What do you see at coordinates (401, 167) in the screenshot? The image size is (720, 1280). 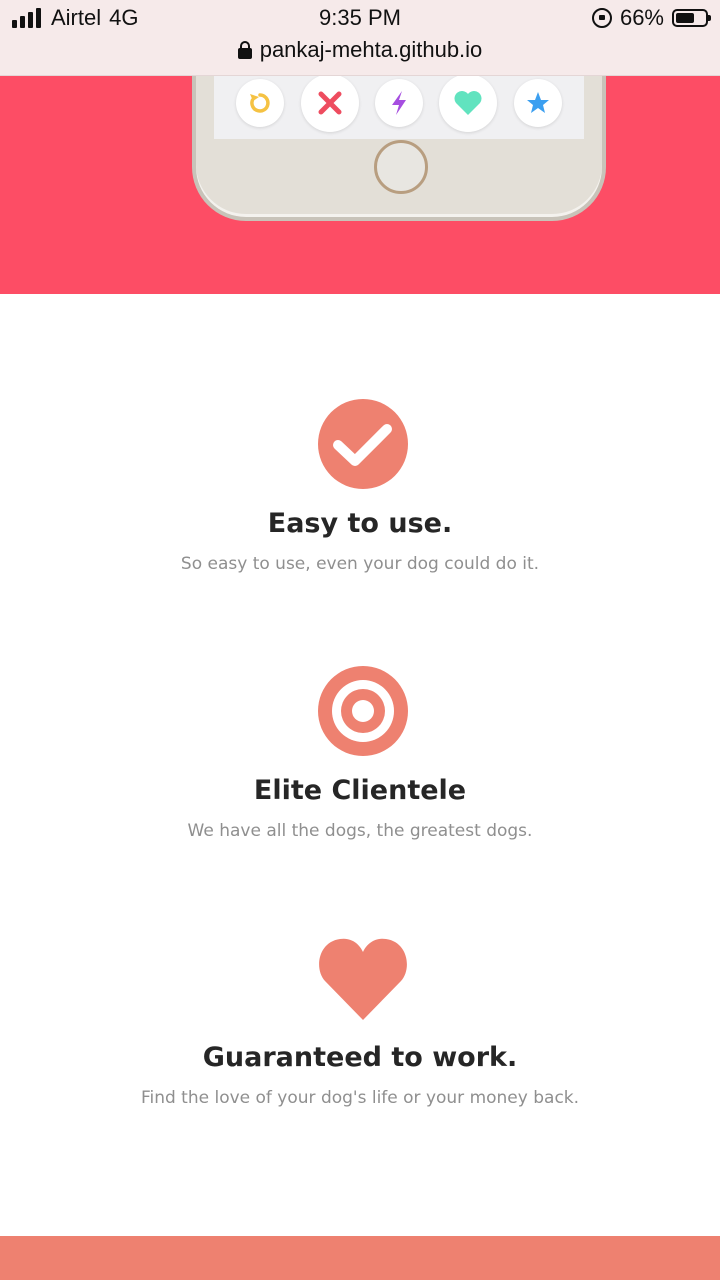 I see `phone-home-button` at bounding box center [401, 167].